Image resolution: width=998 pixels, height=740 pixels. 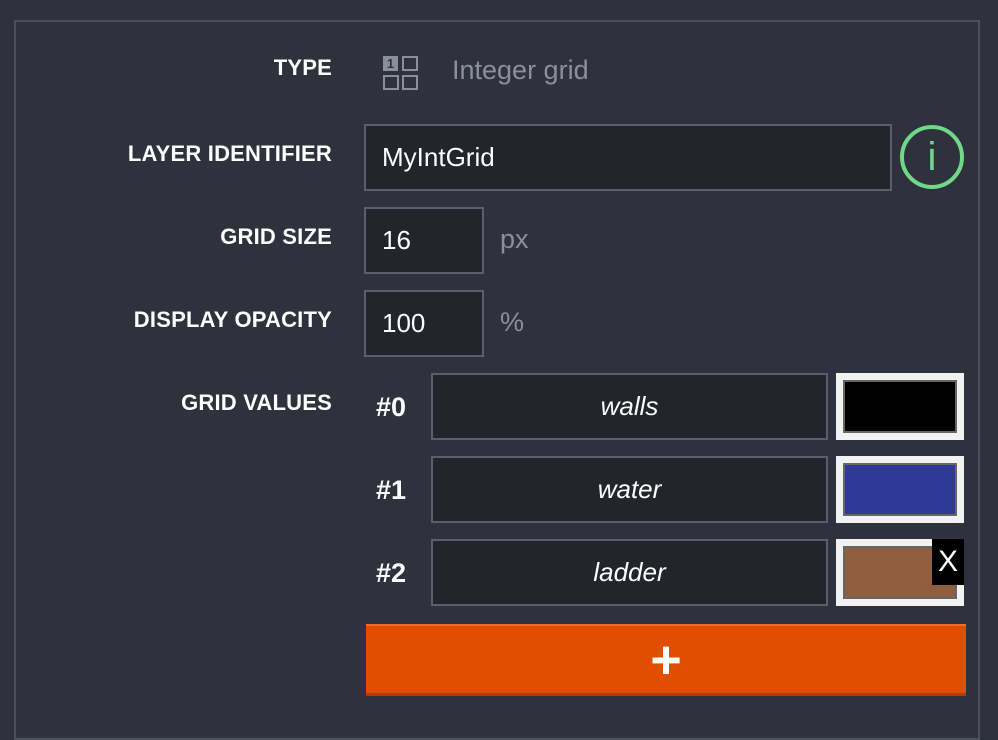 What do you see at coordinates (232, 319) in the screenshot?
I see `display-opacity-label: DISPLAY OPACITY` at bounding box center [232, 319].